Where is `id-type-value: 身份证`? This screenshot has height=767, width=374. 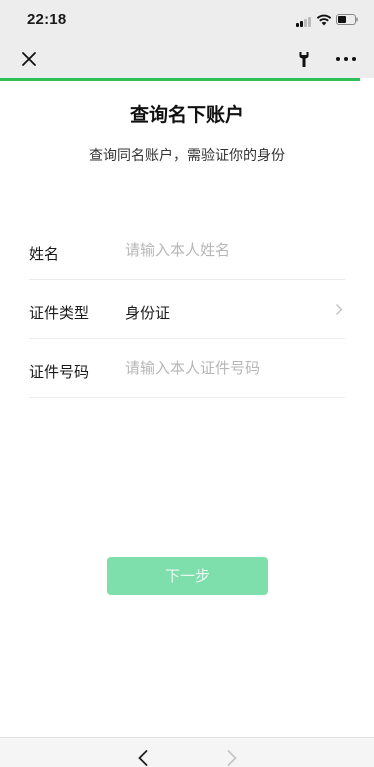 id-type-value: 身份证 is located at coordinates (148, 313).